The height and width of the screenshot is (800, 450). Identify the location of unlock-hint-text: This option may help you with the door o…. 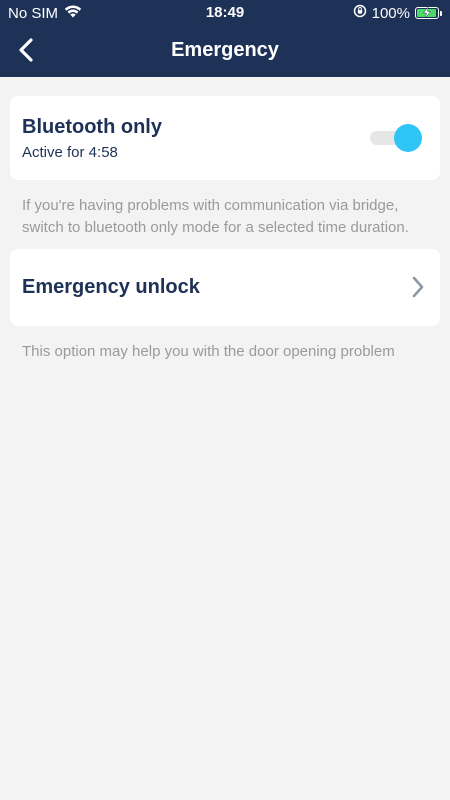
(208, 351).